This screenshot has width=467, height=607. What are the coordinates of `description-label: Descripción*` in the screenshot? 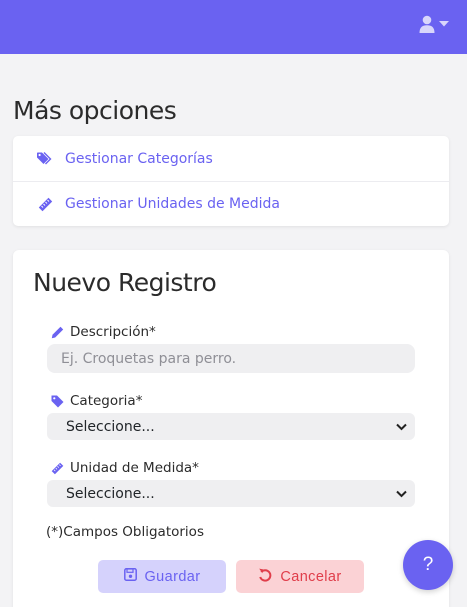 It's located at (113, 332).